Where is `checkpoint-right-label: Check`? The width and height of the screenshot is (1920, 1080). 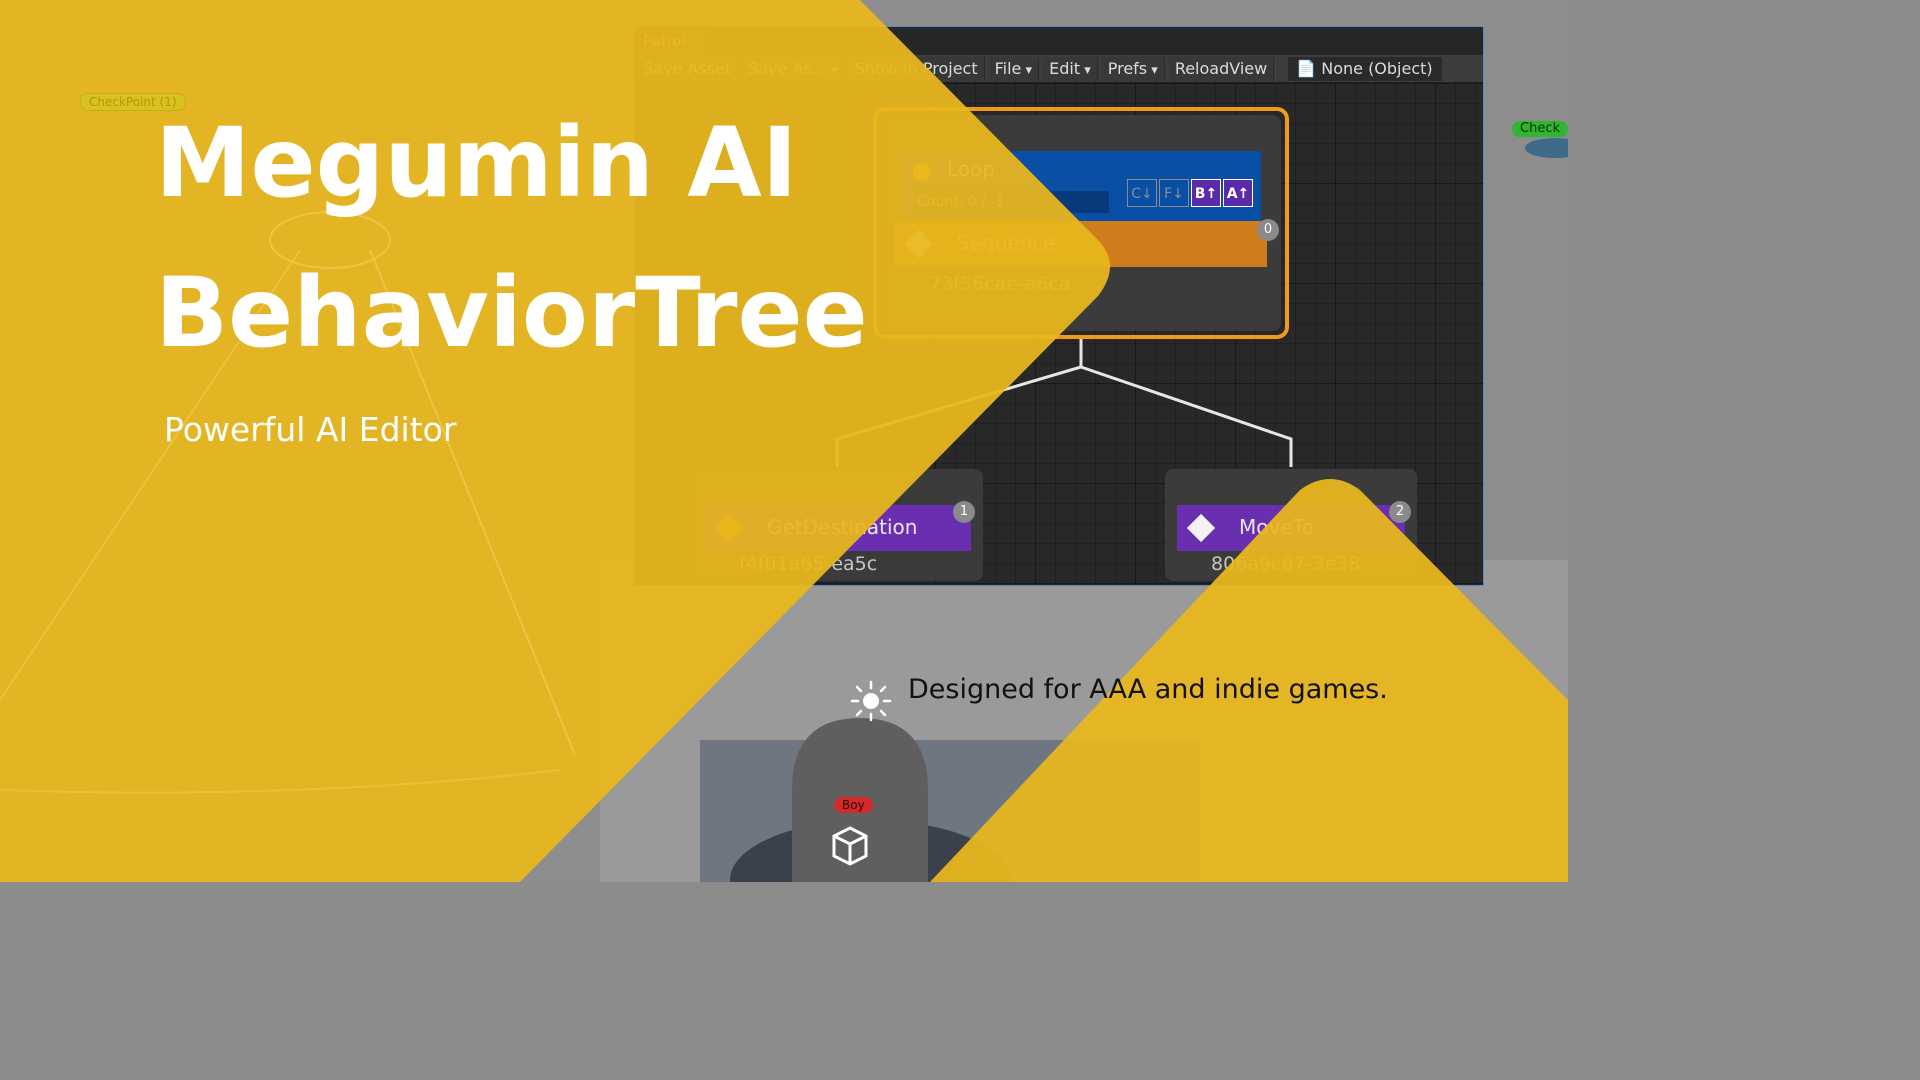
checkpoint-right-label: Check is located at coordinates (1540, 129).